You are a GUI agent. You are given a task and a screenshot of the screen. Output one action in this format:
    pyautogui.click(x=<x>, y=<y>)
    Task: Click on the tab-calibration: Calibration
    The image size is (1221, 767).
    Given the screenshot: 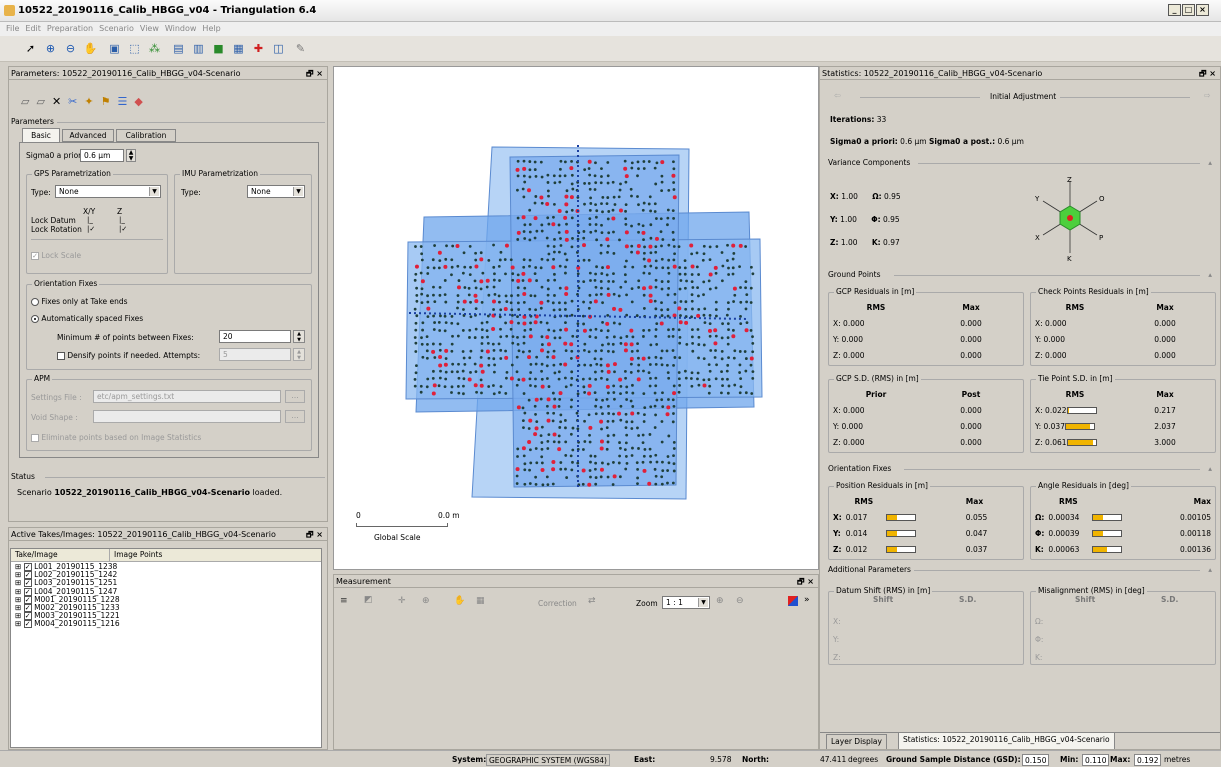 What is the action you would take?
    pyautogui.click(x=146, y=135)
    